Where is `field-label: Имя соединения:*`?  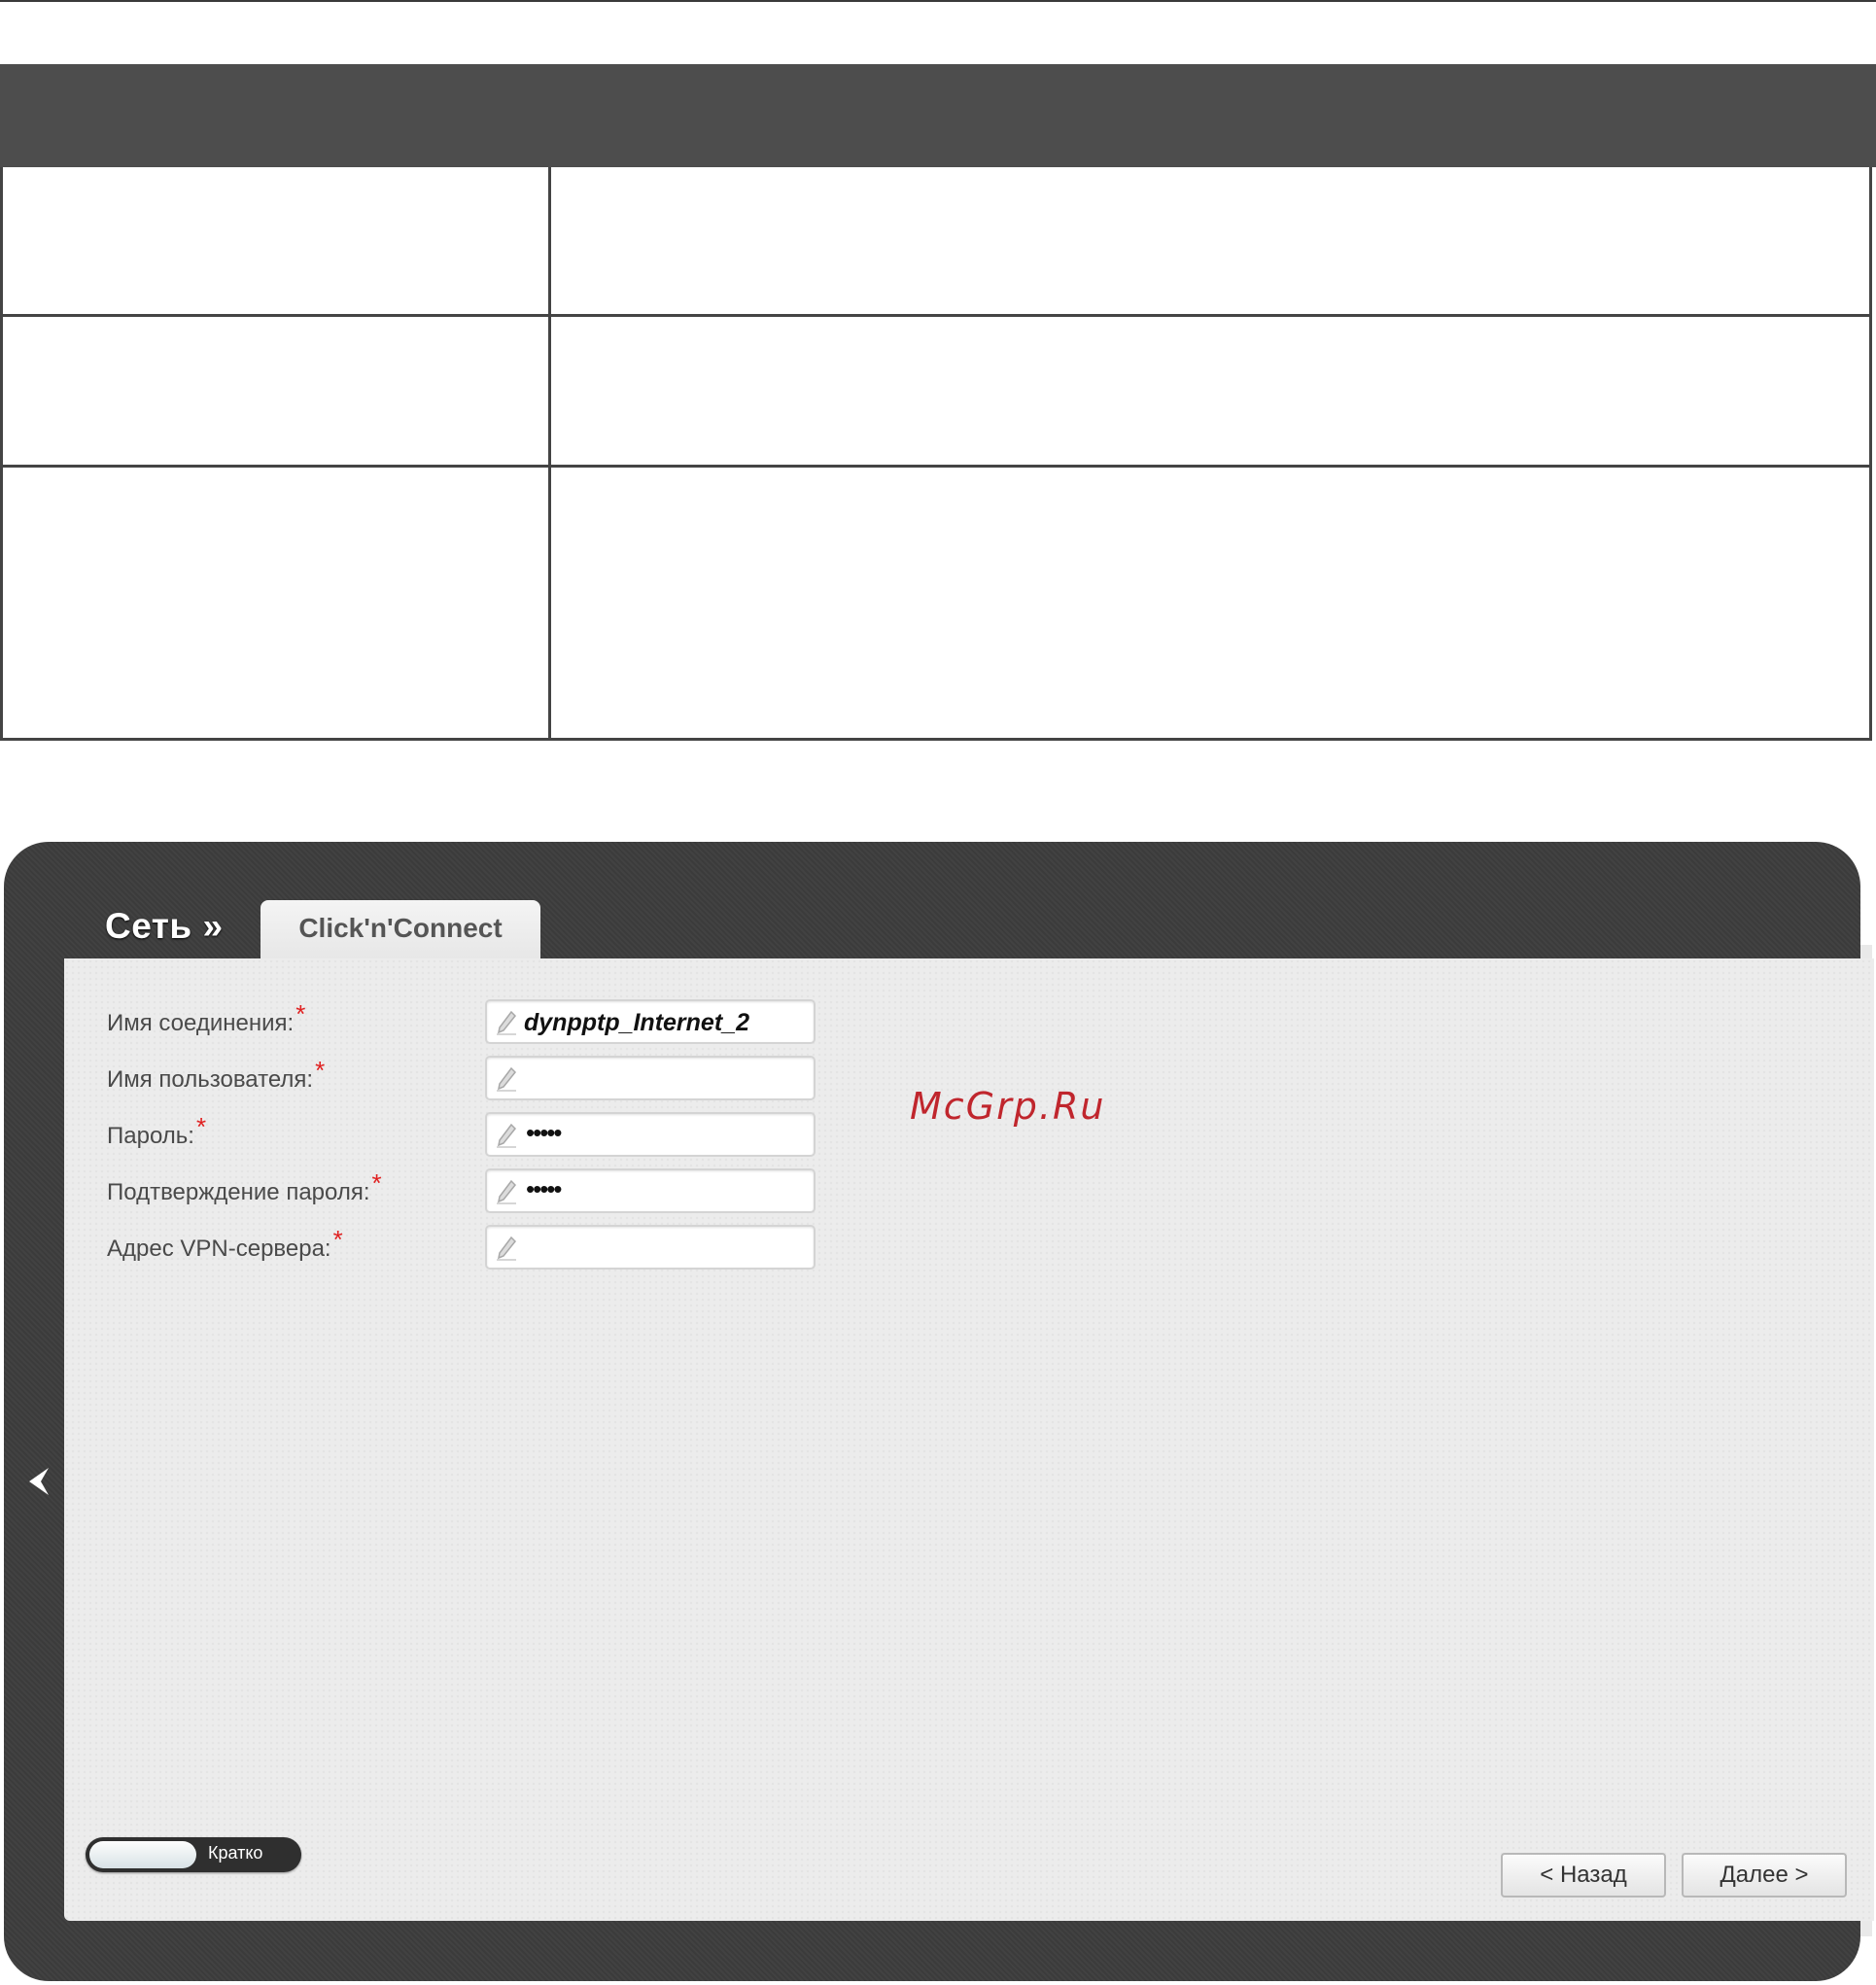
field-label: Имя соединения:* is located at coordinates (206, 1017).